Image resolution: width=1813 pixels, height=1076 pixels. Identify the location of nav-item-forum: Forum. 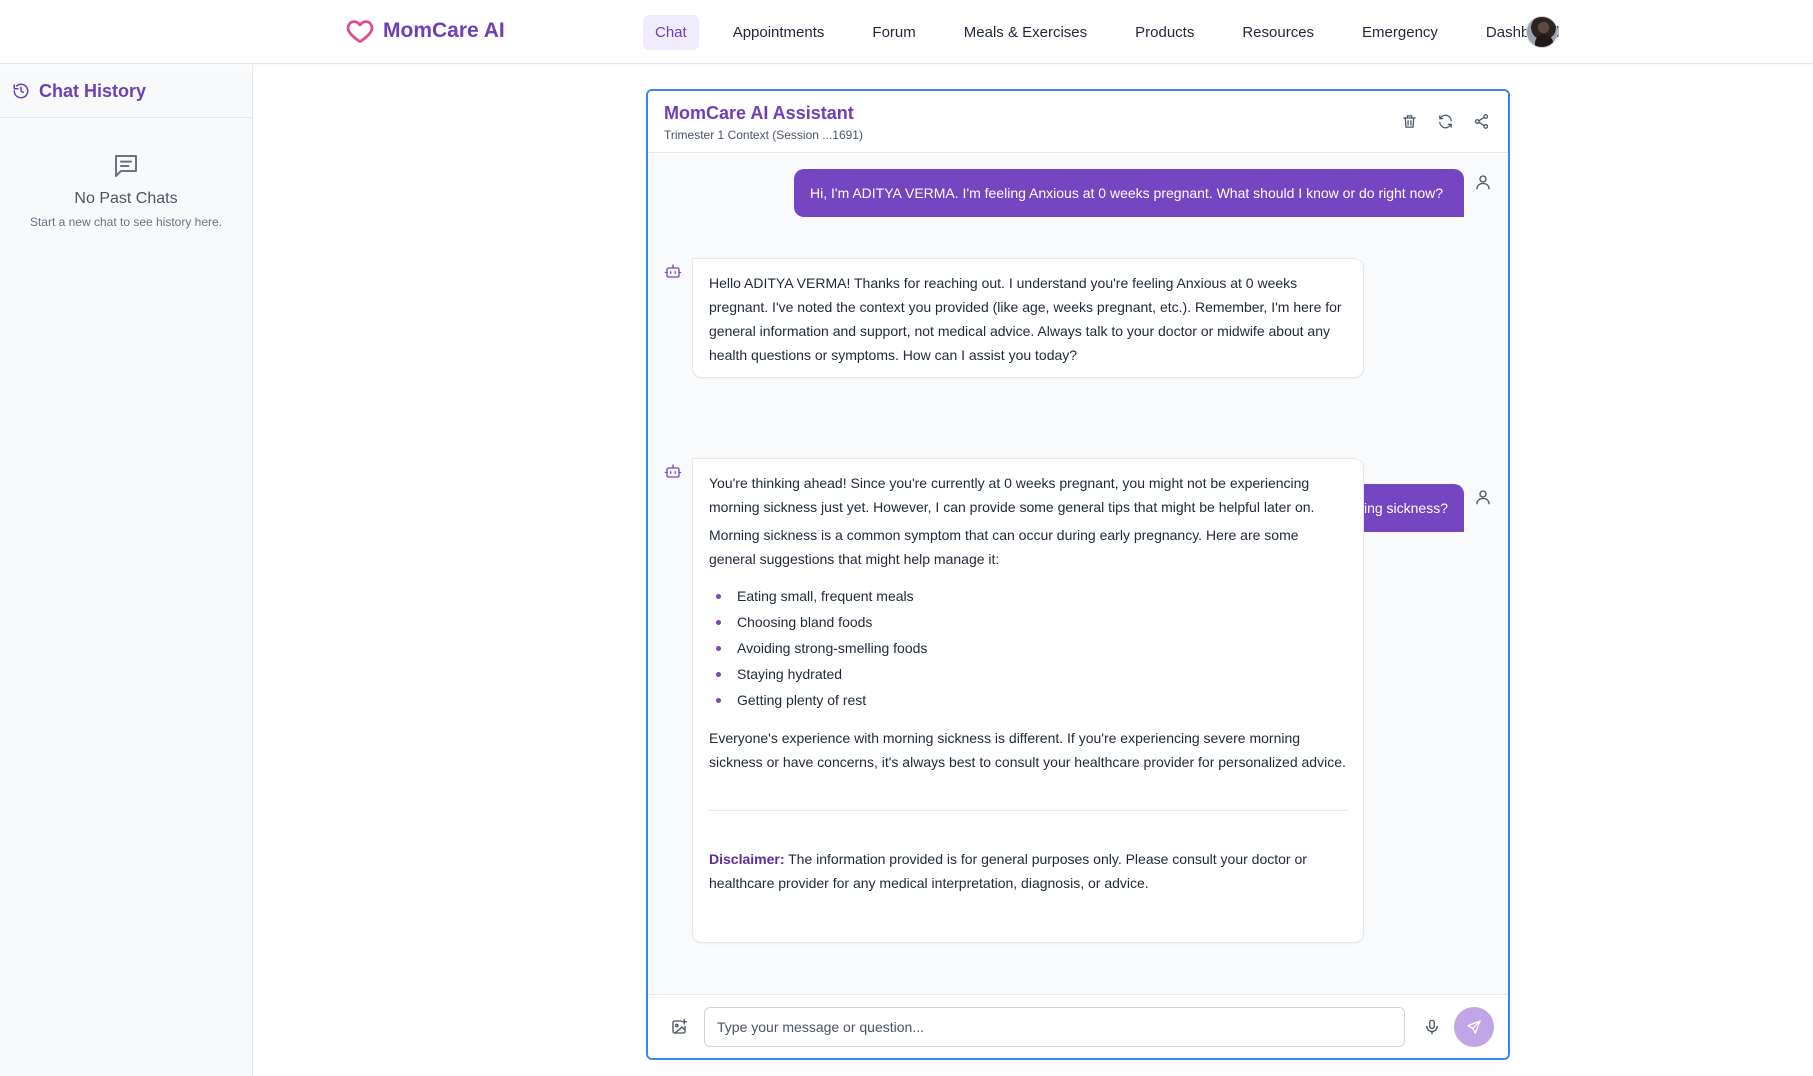
(893, 32).